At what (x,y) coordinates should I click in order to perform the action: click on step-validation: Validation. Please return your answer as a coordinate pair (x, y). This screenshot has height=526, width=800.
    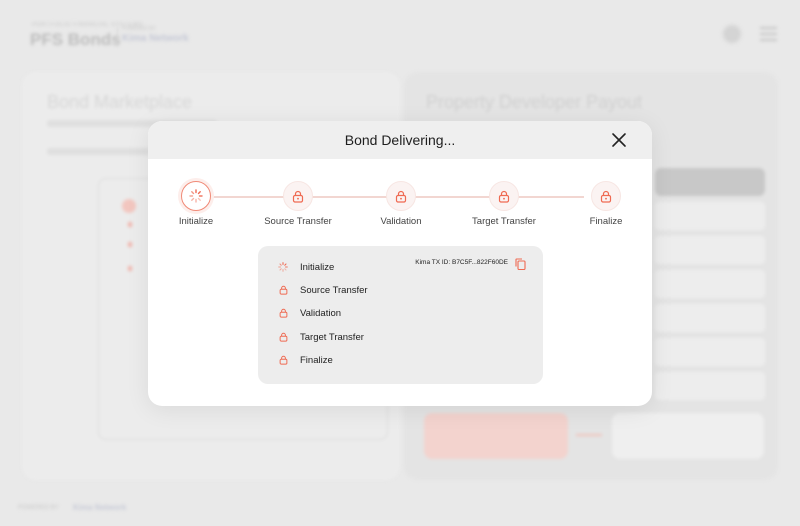
    Looking at the image, I should click on (401, 204).